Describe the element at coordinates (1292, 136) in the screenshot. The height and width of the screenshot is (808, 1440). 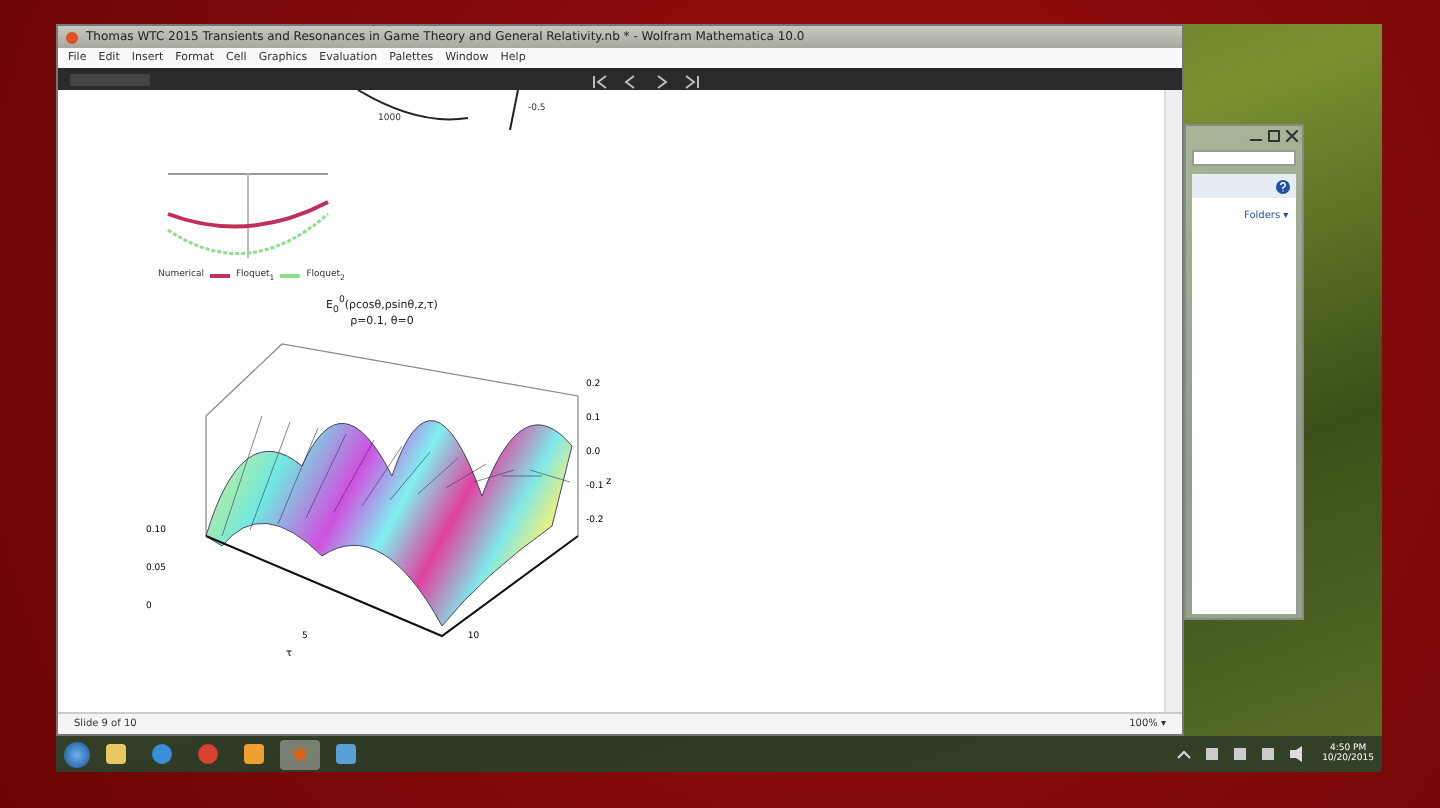
I see `close-icon` at that location.